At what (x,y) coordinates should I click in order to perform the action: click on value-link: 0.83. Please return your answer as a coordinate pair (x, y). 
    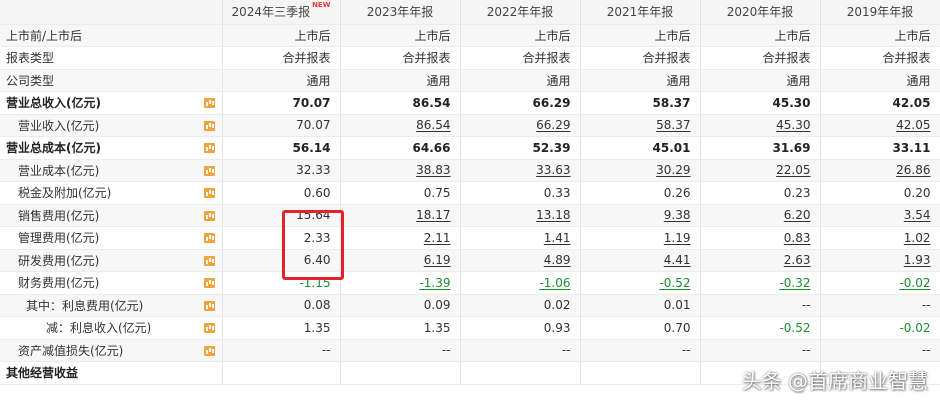
    Looking at the image, I should click on (760, 238).